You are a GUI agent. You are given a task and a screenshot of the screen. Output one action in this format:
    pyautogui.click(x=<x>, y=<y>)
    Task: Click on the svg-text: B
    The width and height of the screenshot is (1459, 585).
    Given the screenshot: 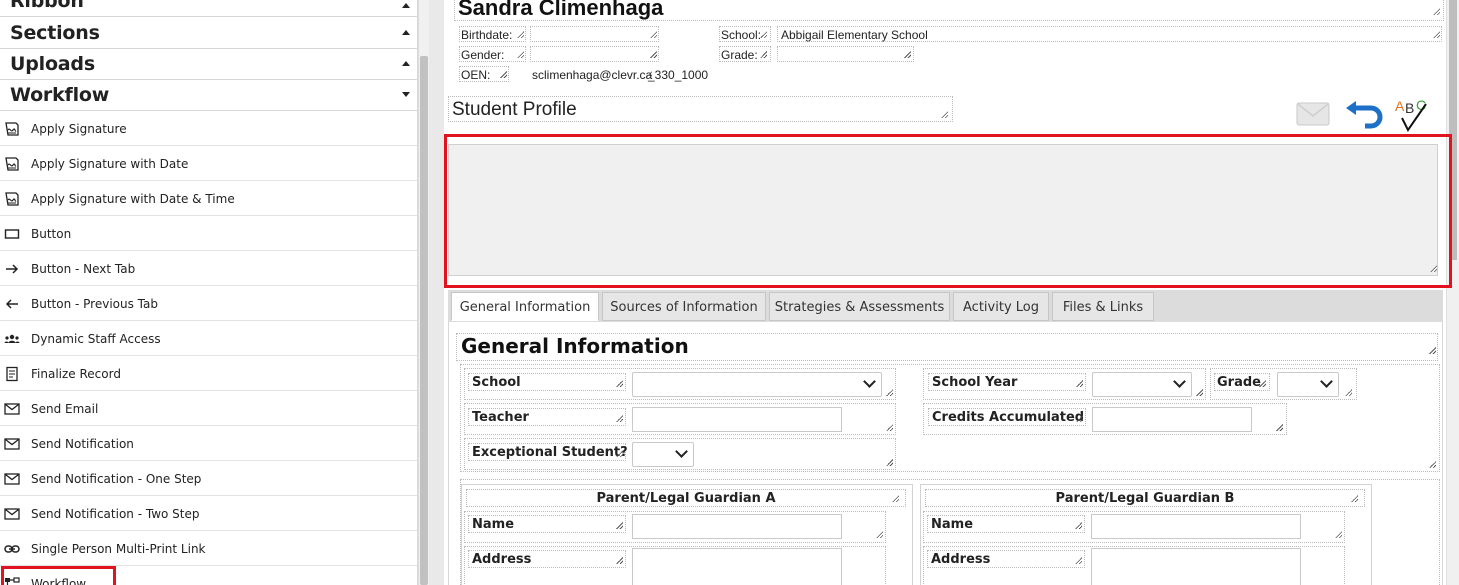 What is the action you would take?
    pyautogui.click(x=1409, y=108)
    